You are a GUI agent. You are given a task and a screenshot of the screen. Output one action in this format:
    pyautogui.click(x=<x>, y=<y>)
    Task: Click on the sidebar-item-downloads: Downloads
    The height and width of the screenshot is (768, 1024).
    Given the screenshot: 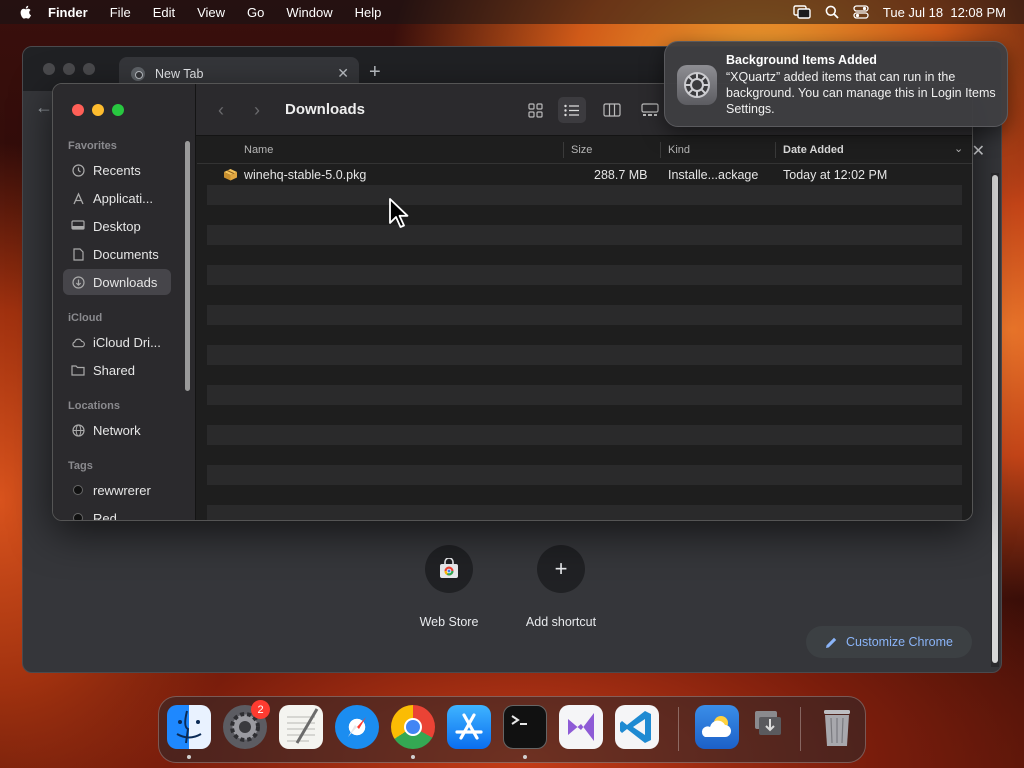 What is the action you would take?
    pyautogui.click(x=117, y=282)
    